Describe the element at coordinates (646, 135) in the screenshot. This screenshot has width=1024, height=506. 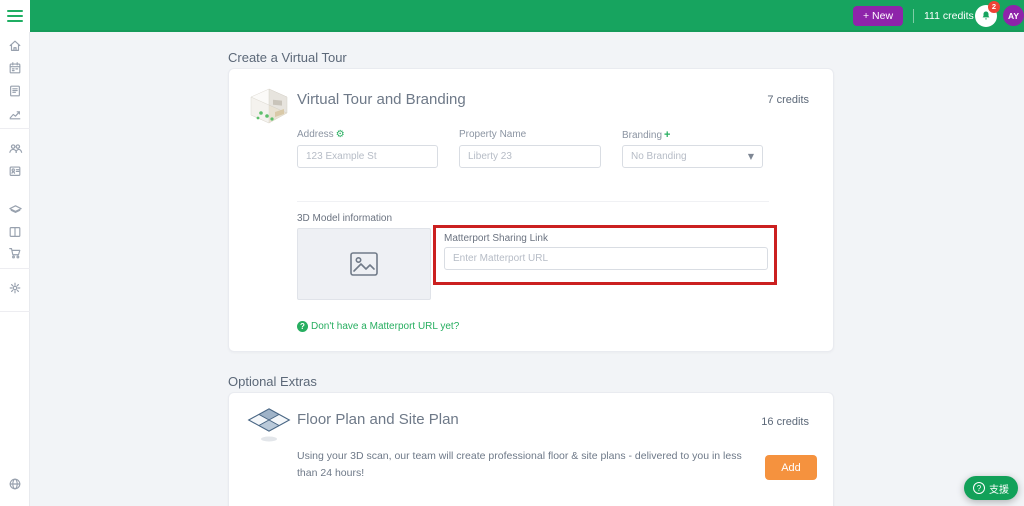
I see `branding-label: Branding +` at that location.